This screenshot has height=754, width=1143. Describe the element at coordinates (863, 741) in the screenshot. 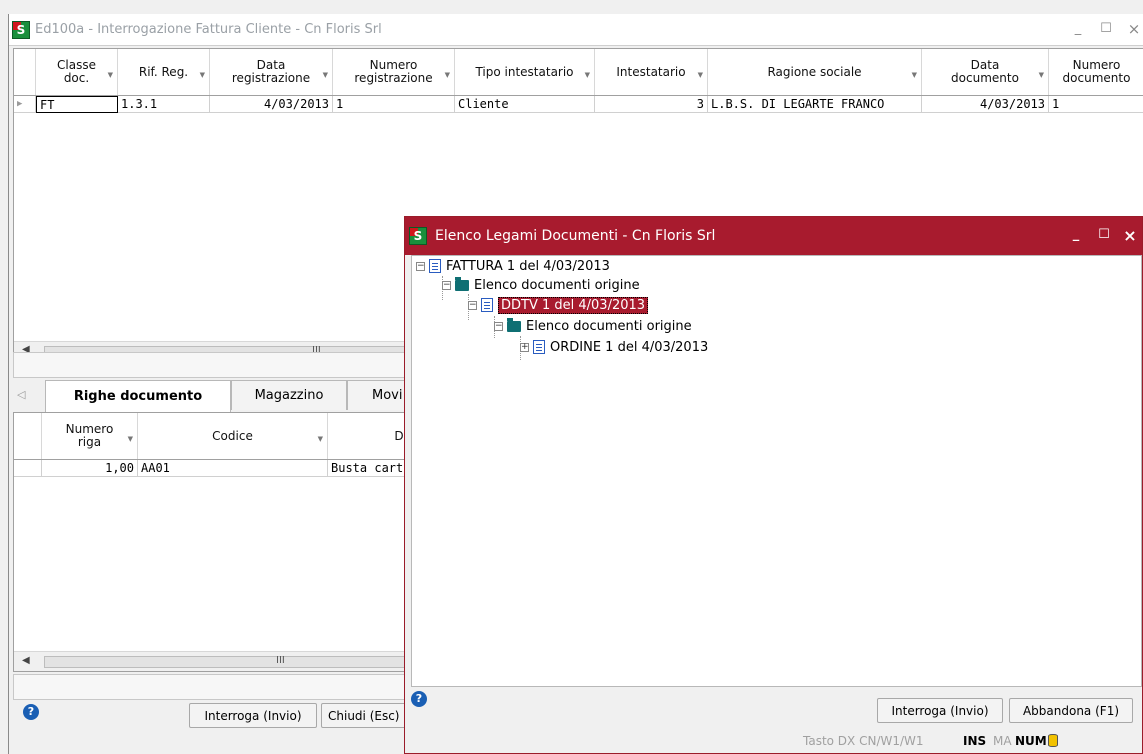

I see `status-tasto: Tasto DX CN/W1/W1` at that location.